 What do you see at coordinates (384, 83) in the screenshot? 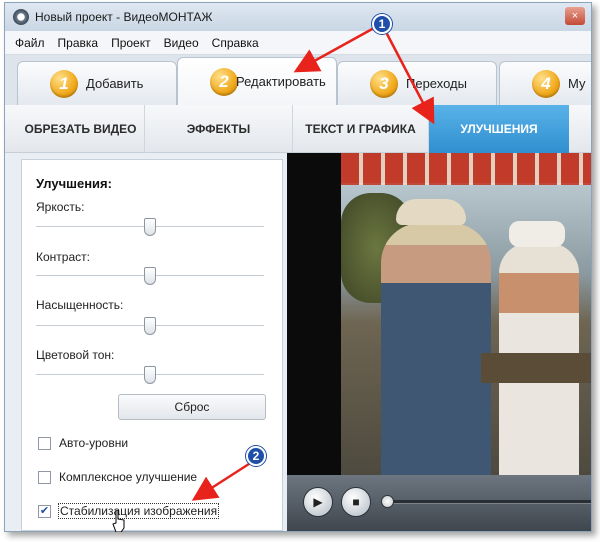
I see `step-number-badge: 3` at bounding box center [384, 83].